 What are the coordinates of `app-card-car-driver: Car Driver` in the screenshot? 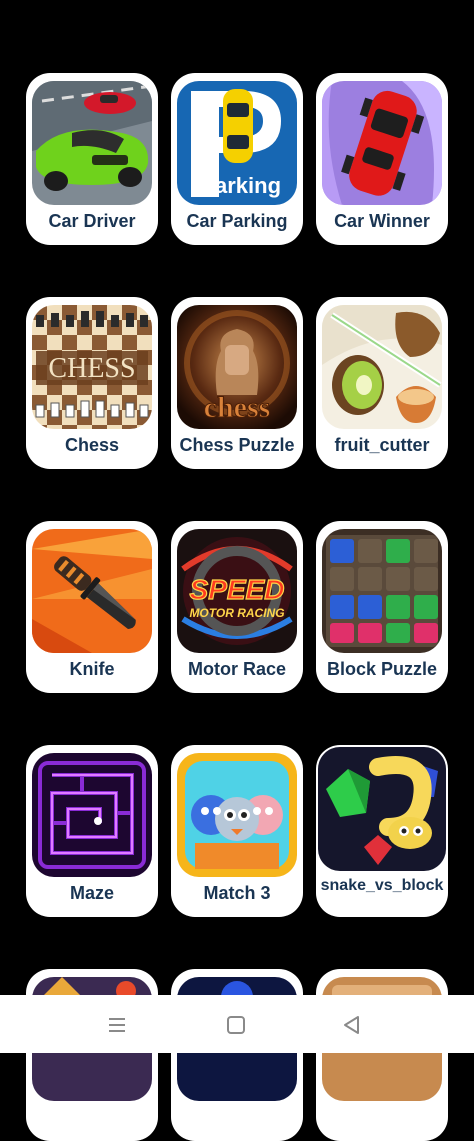 It's located at (92, 159).